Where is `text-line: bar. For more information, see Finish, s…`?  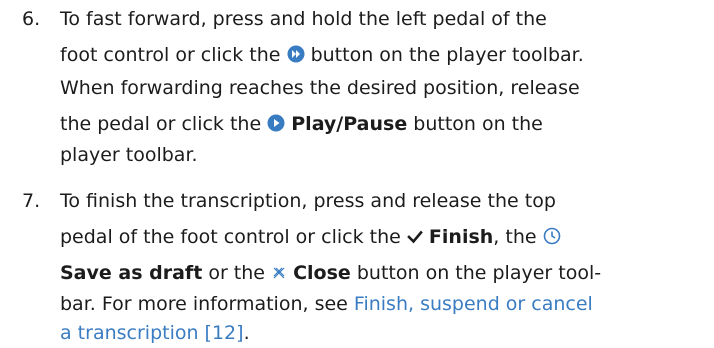
text-line: bar. For more information, see Finish, s… is located at coordinates (326, 304).